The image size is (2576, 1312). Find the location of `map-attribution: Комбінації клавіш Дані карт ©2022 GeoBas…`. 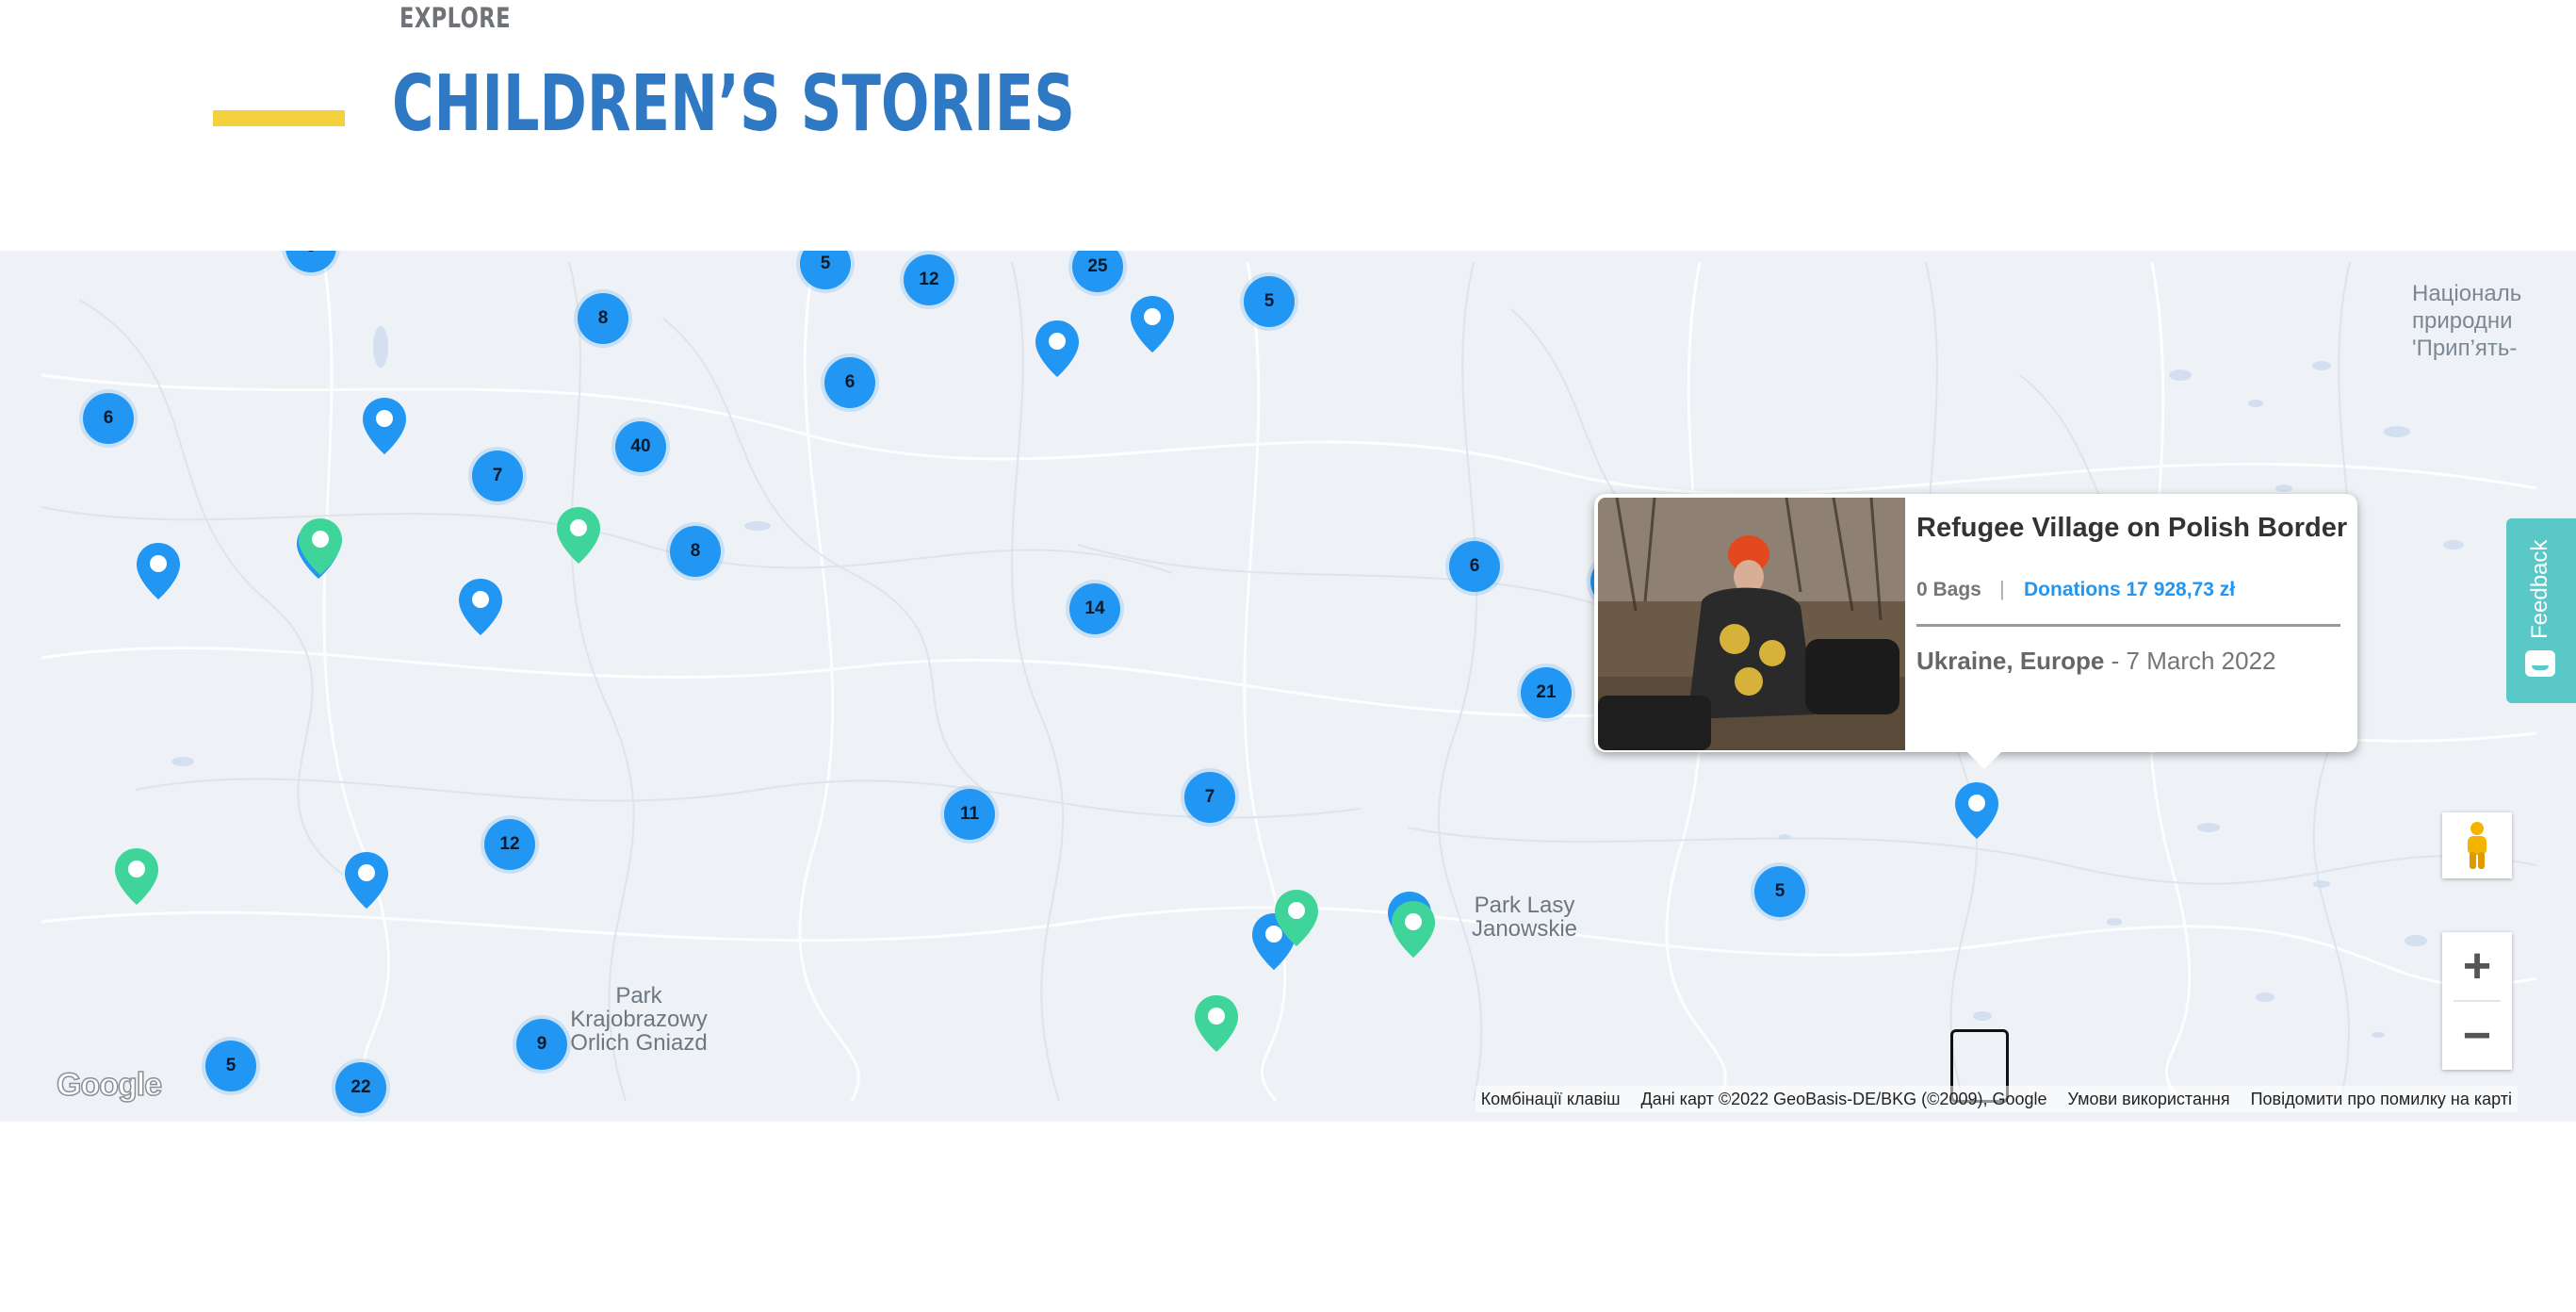

map-attribution: Комбінації клавіш Дані карт ©2022 GeoBas… is located at coordinates (1996, 1099).